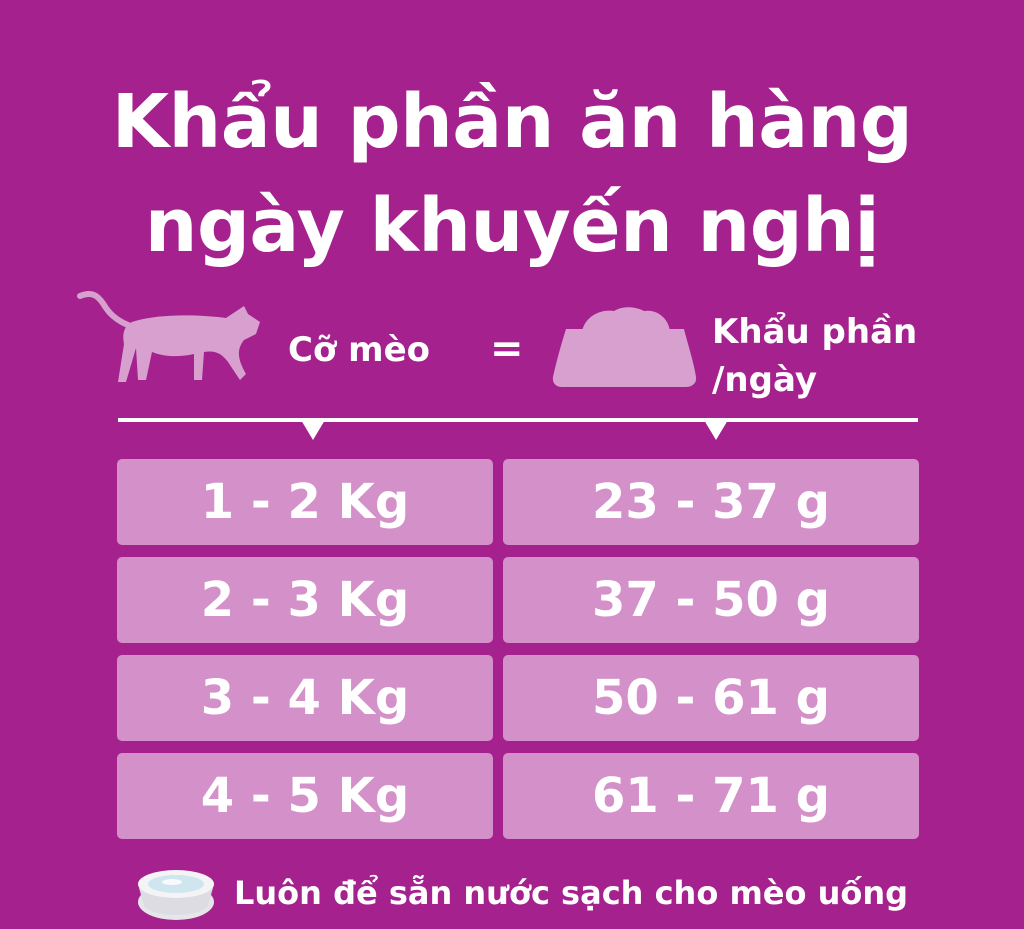 The width and height of the screenshot is (1024, 929). I want to click on cat-size-cell: 1 - 2 Kg, so click(305, 502).